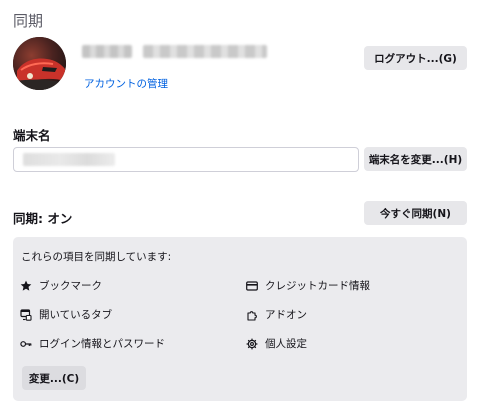 This screenshot has width=480, height=411. I want to click on sync-item-open-tabs: 開いているタブ, so click(66, 314).